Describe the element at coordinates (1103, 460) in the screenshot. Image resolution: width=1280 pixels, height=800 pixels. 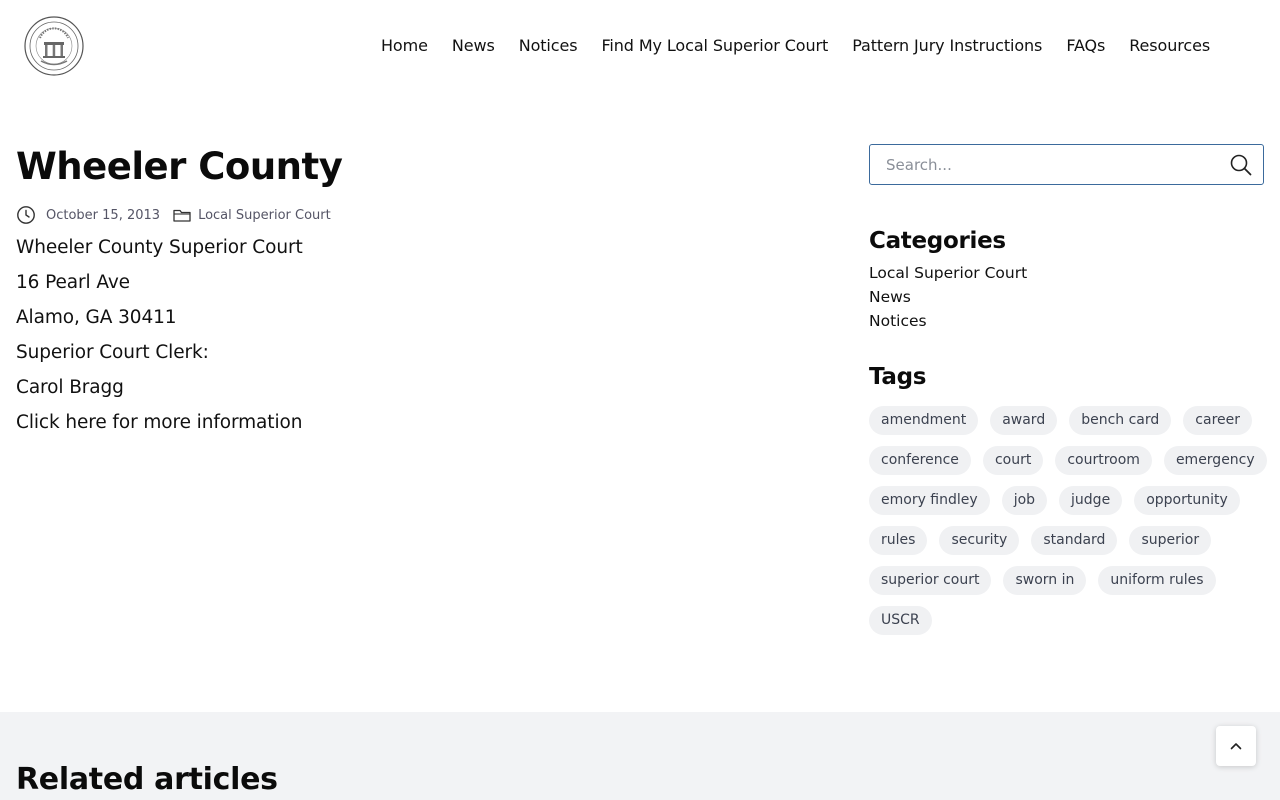
I see `tag-courtroom: courtroom` at that location.